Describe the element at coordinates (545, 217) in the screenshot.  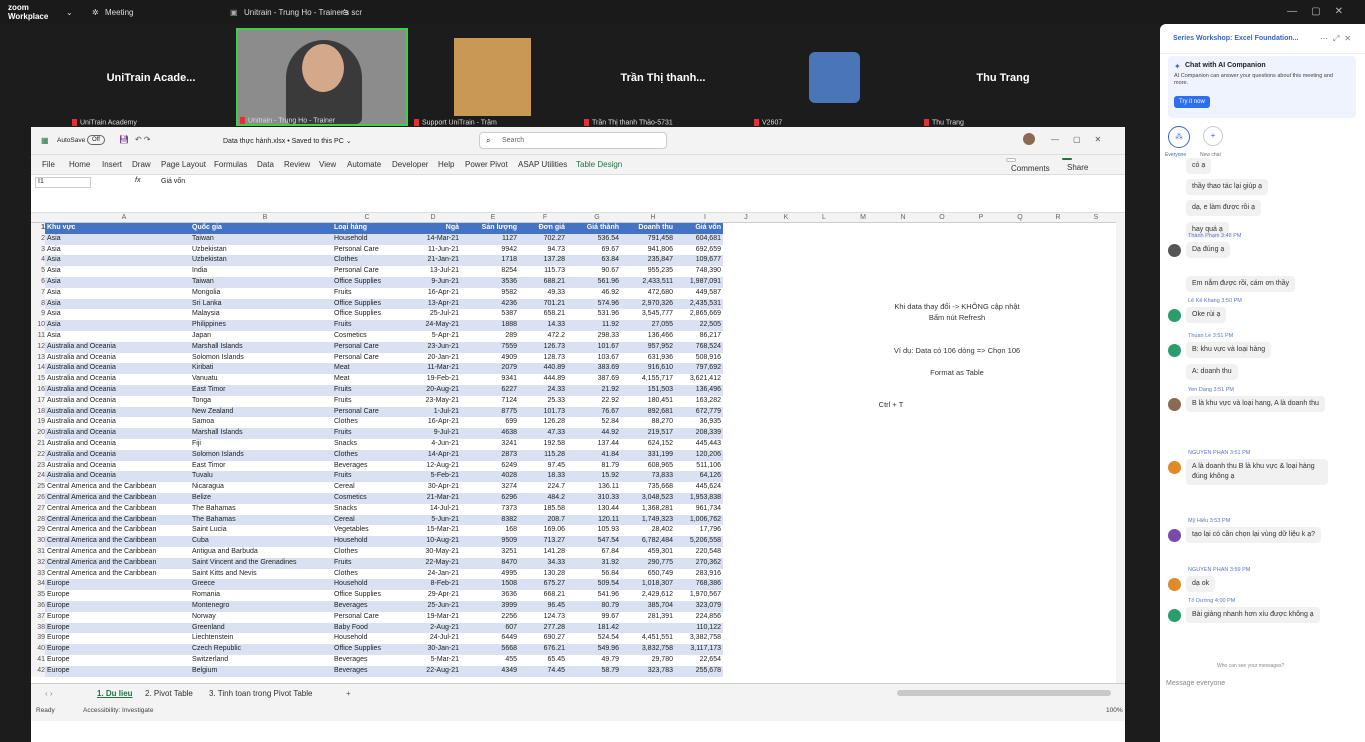
I see `column-header: F` at that location.